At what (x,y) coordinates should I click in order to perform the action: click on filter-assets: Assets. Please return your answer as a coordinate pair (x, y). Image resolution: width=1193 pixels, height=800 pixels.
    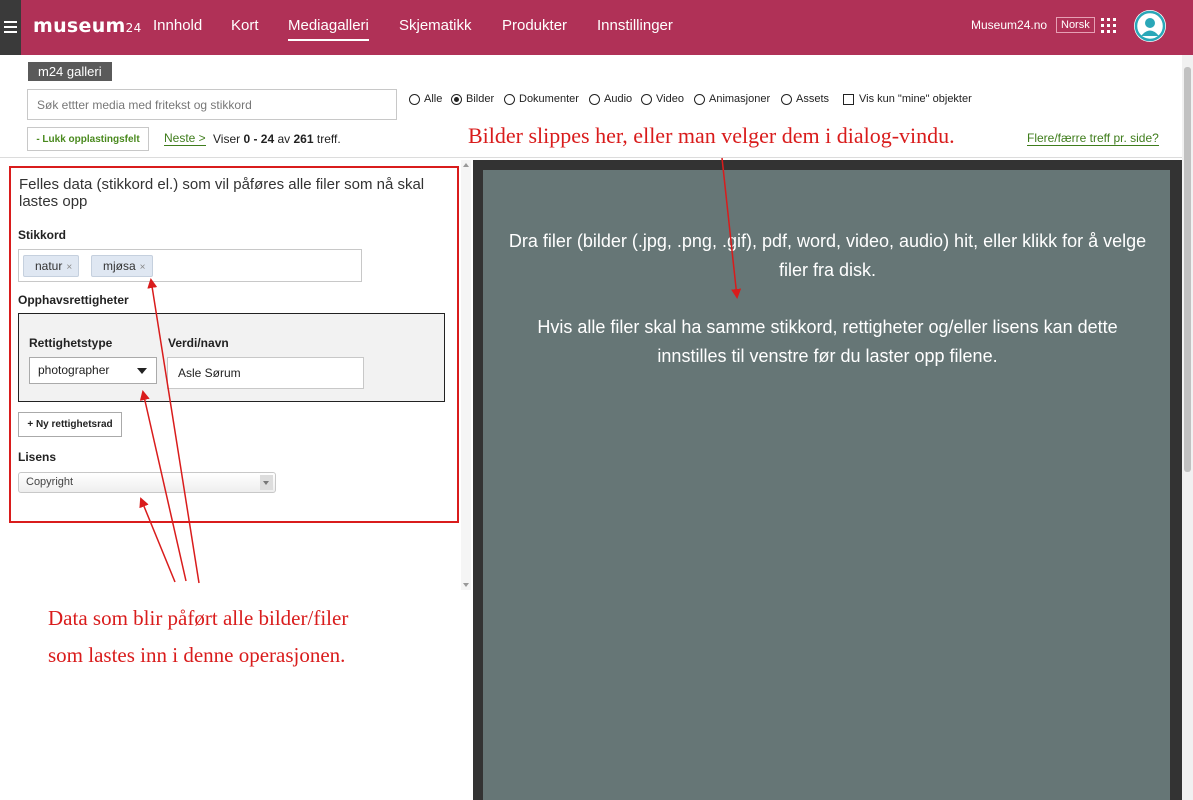
    Looking at the image, I should click on (805, 99).